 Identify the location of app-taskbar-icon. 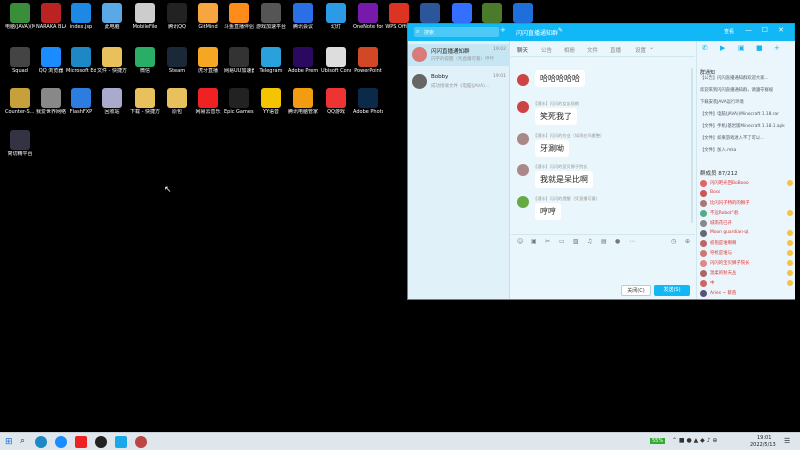
(141, 442).